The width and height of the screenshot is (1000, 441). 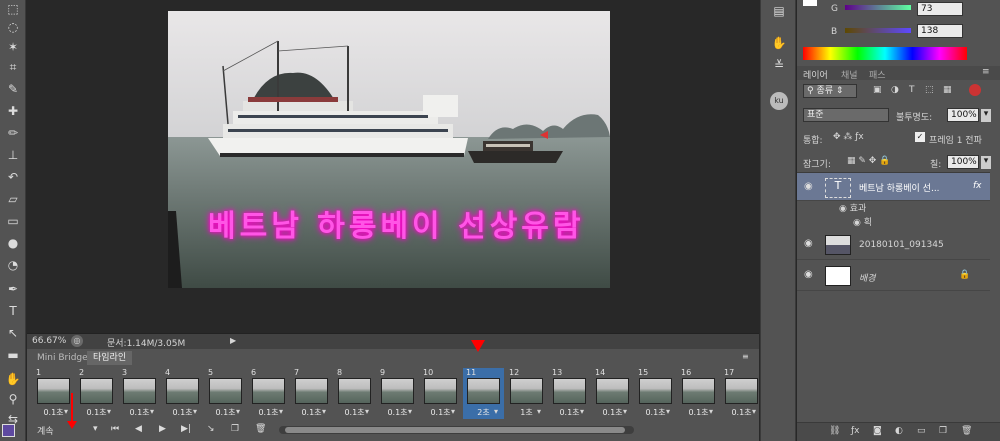 I want to click on pen-tool-icon: ✒, so click(x=13, y=289).